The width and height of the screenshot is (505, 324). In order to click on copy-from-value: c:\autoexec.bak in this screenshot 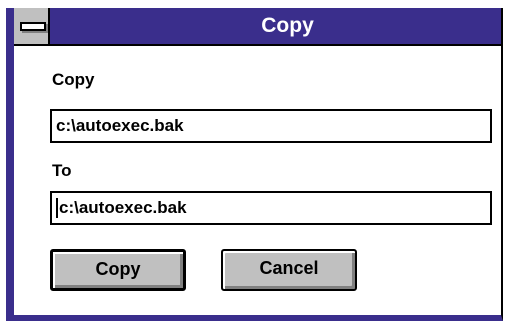, I will do `click(120, 125)`.